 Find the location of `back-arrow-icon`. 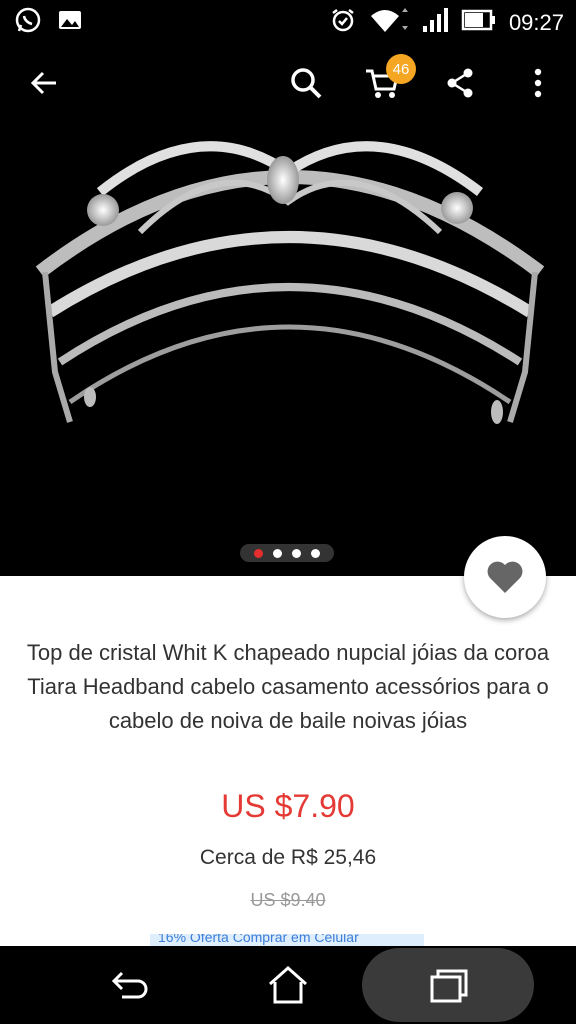

back-arrow-icon is located at coordinates (43, 83).